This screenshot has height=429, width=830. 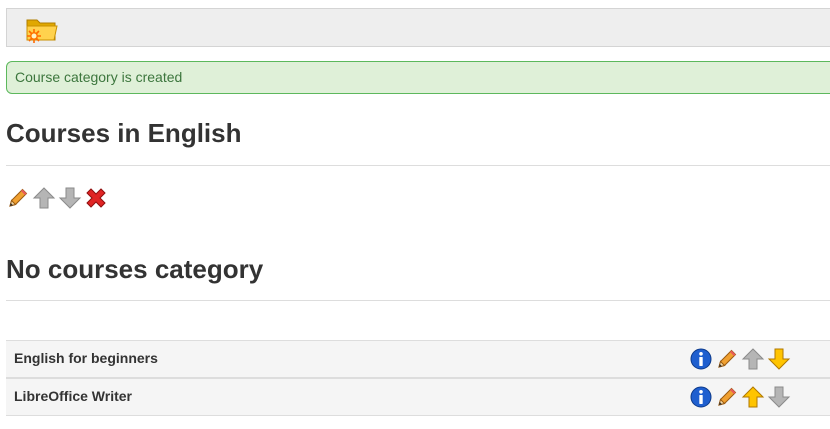 I want to click on move-up-category-button, so click(x=44, y=198).